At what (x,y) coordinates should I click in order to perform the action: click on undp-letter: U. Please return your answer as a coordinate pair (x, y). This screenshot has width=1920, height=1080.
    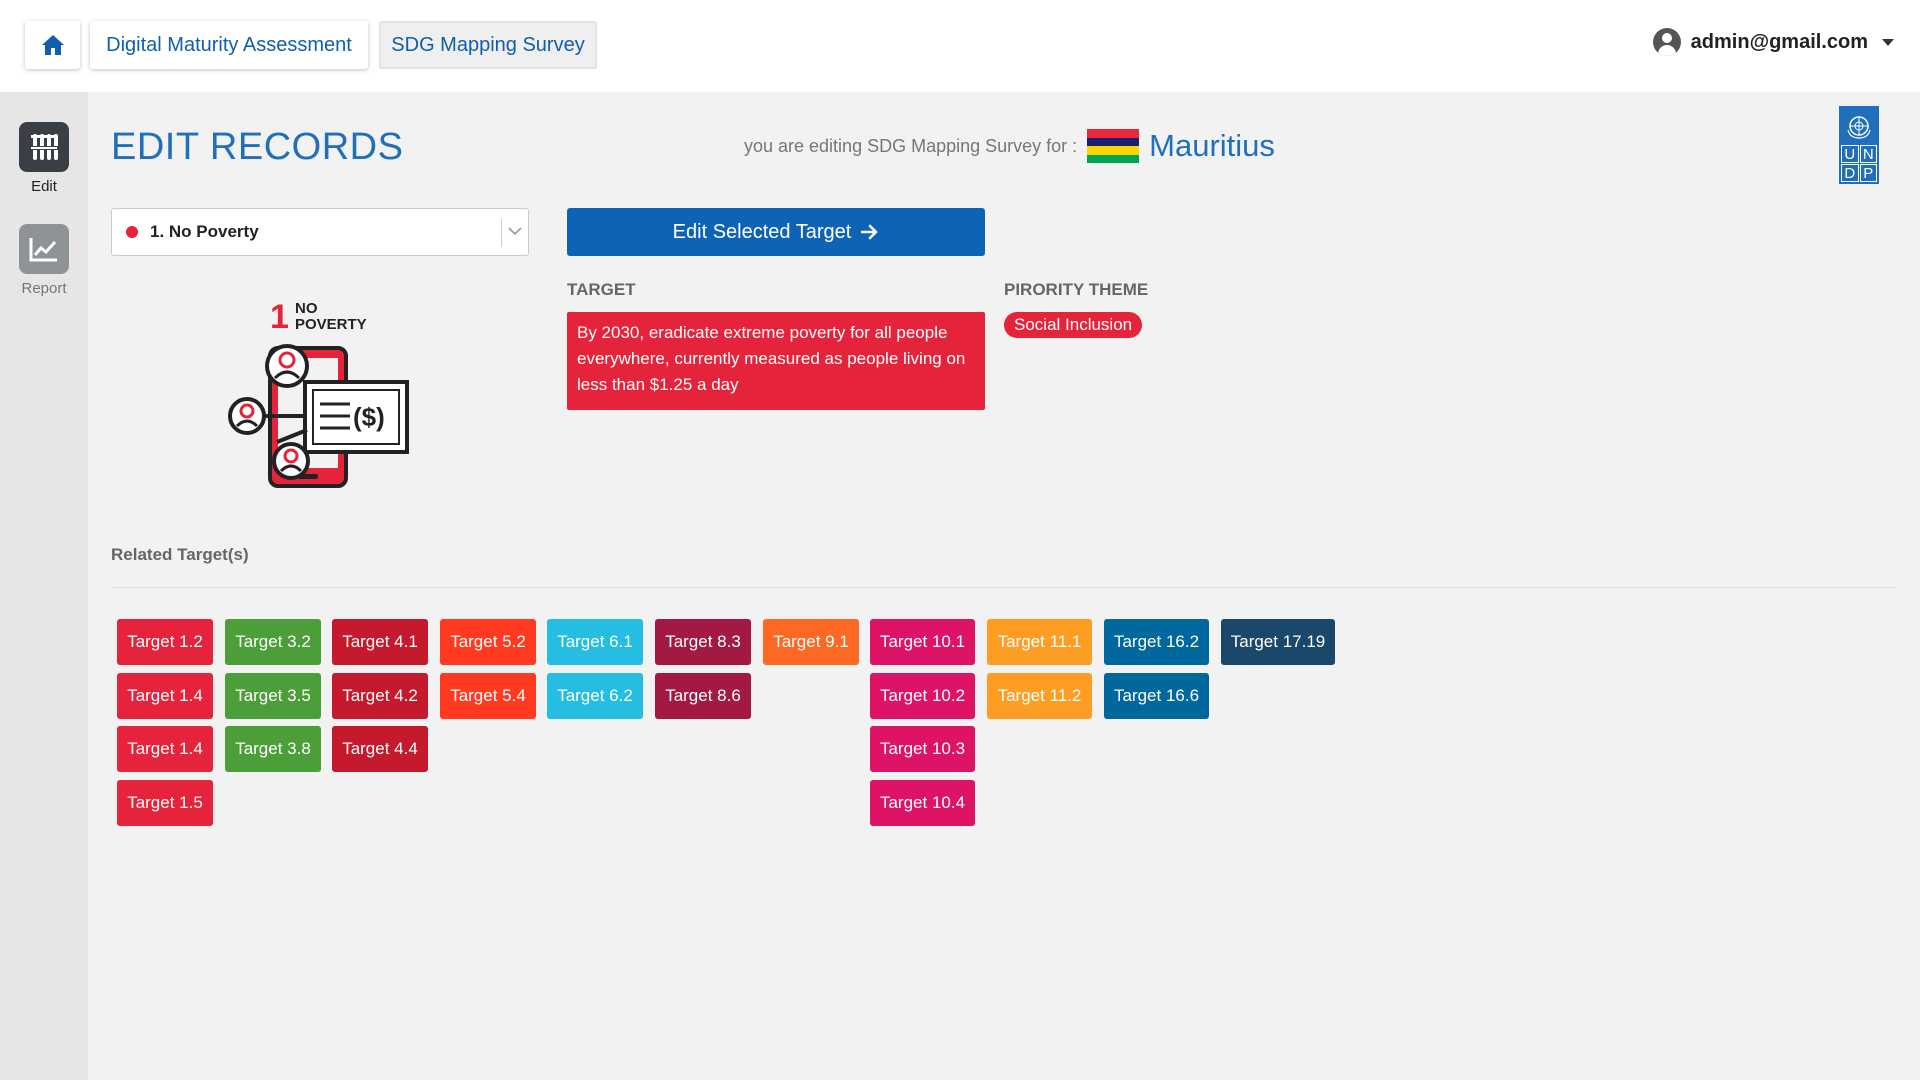
    Looking at the image, I should click on (1850, 154).